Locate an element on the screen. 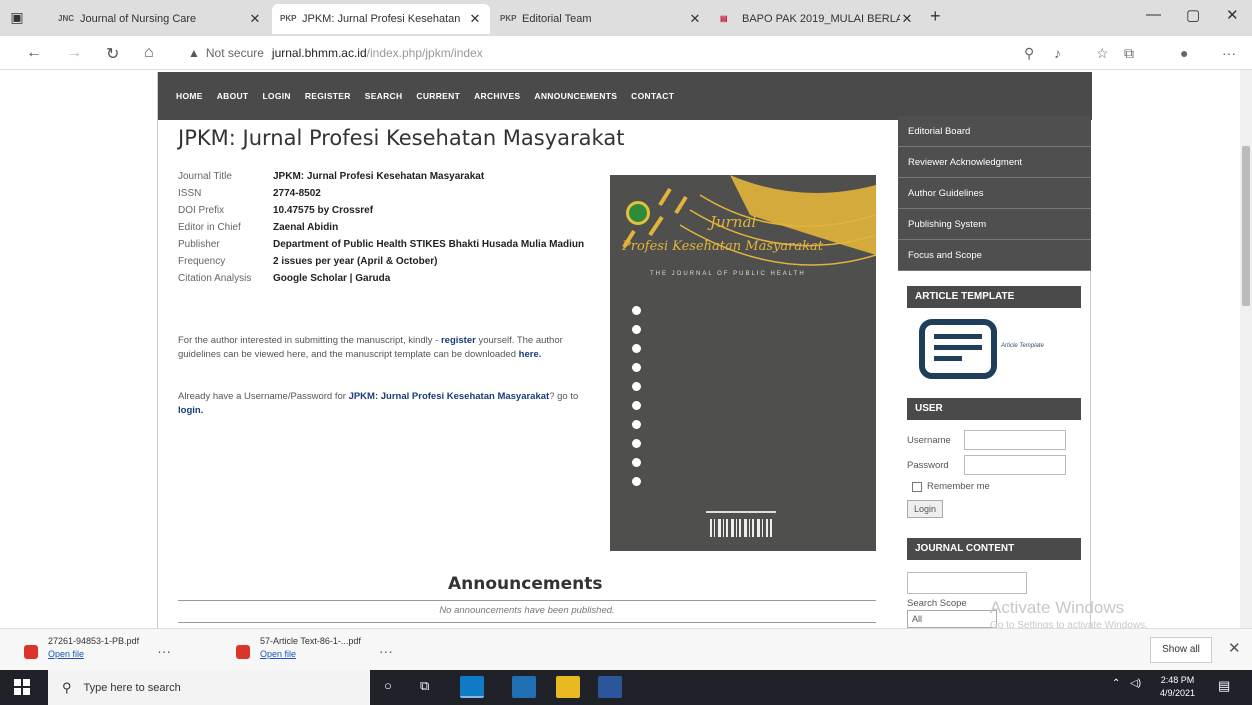  refresh-icon: ↻ is located at coordinates (112, 54).